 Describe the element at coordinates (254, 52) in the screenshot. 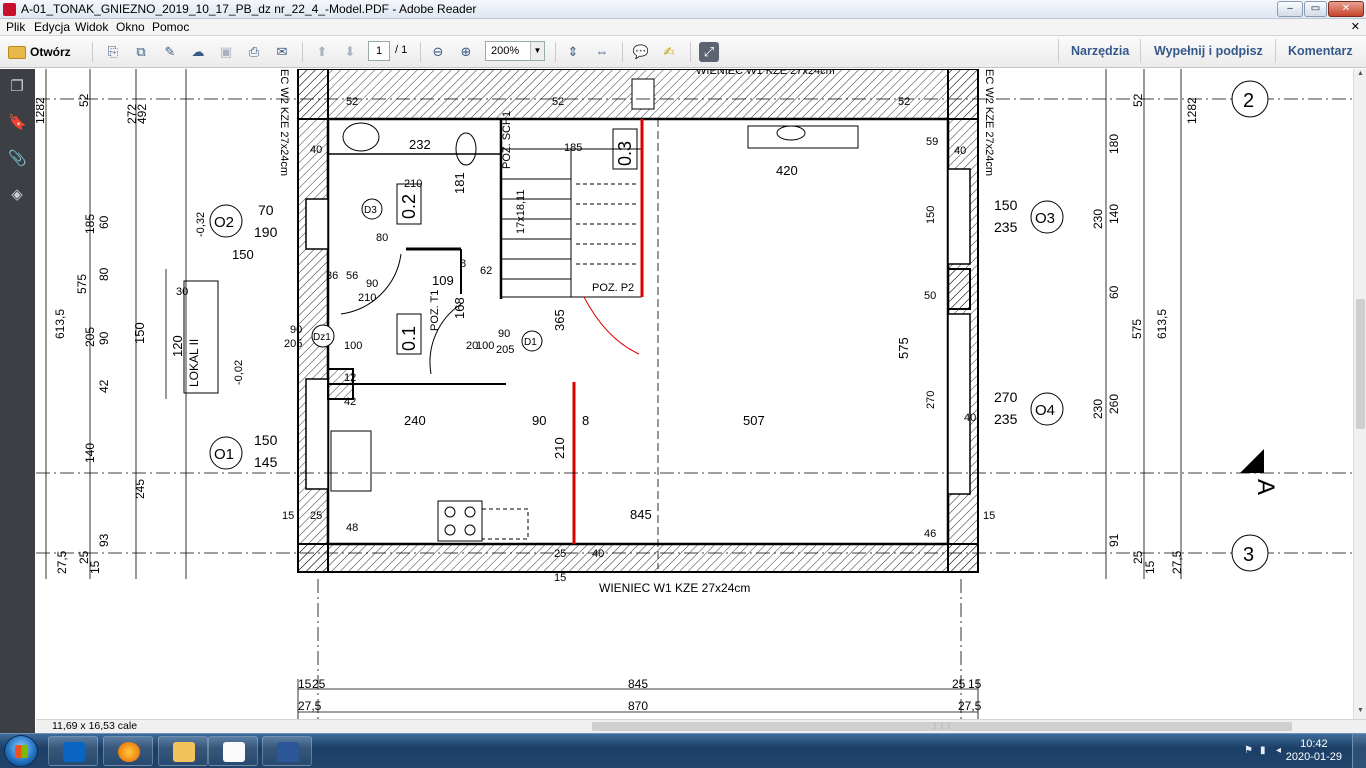

I see `print-icon: ⎙` at that location.